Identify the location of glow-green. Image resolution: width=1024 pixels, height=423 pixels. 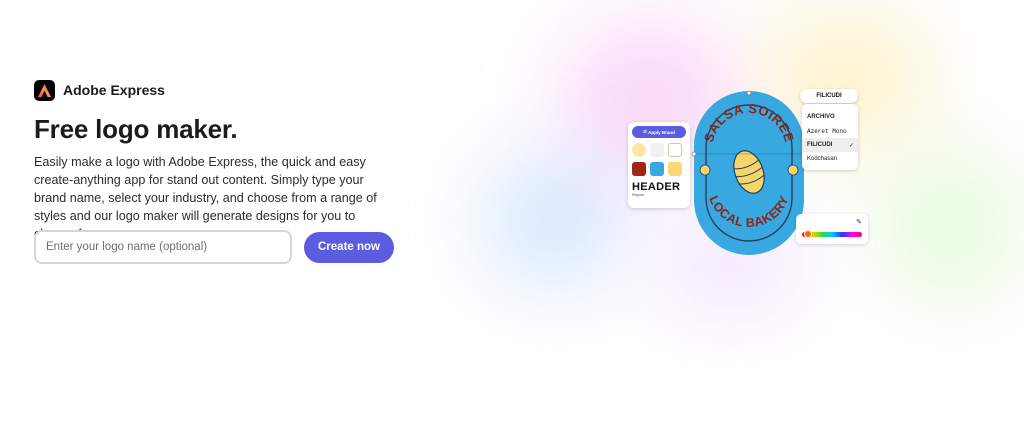
(950, 225).